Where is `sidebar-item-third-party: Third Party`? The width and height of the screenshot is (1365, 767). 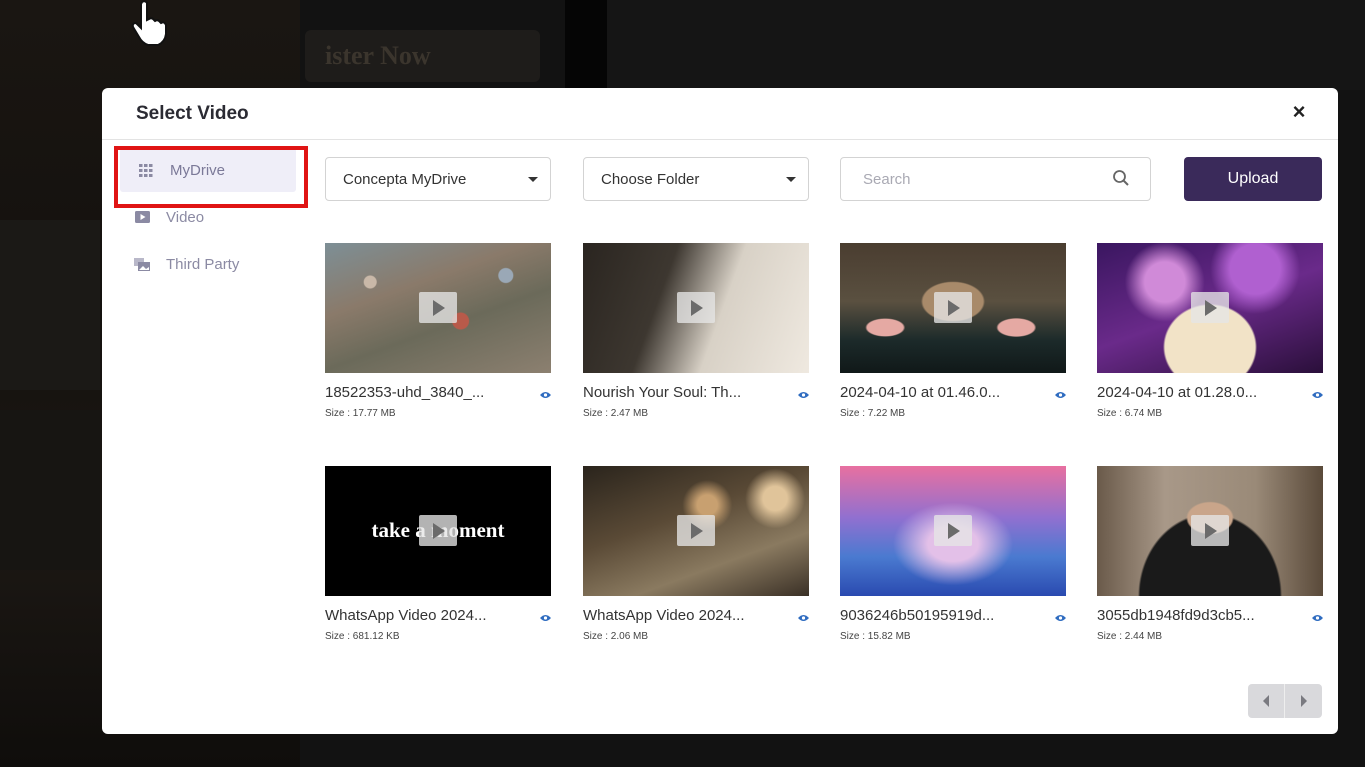
sidebar-item-third-party: Third Party is located at coordinates (213, 264).